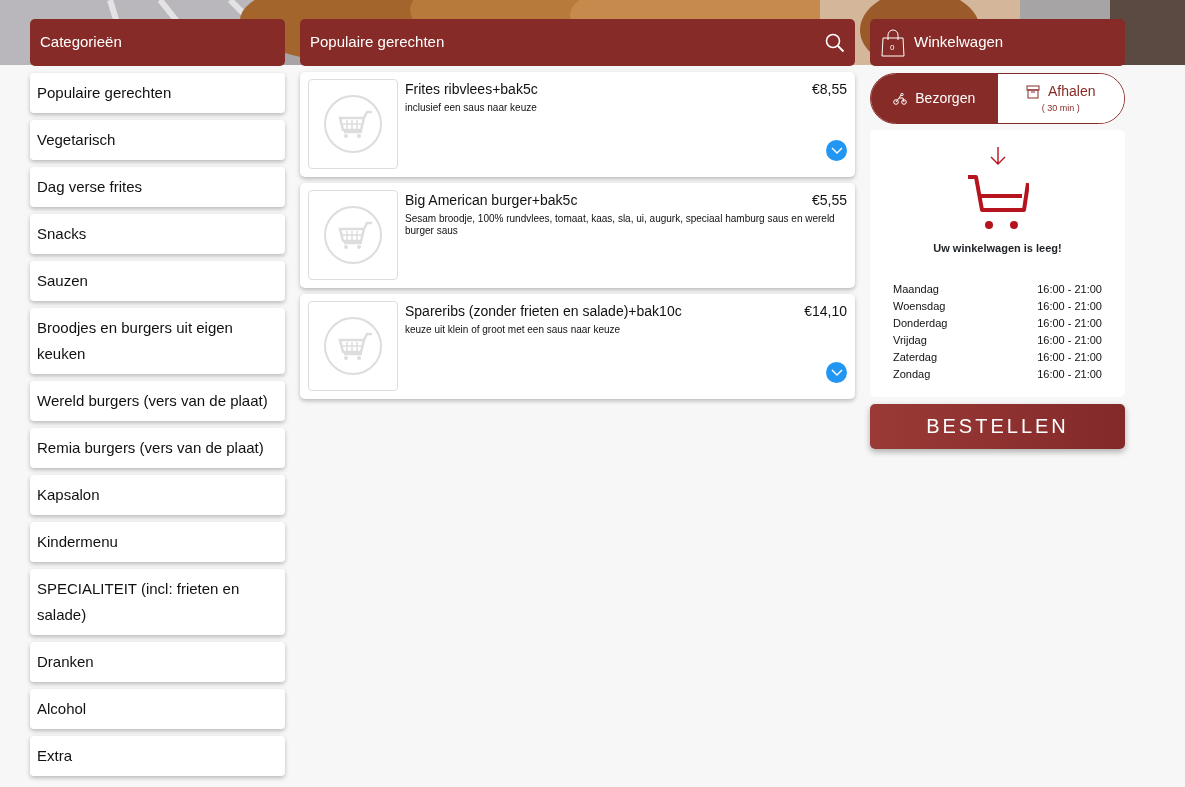  Describe the element at coordinates (920, 323) in the screenshot. I see `weekday-label: Donderdag` at that location.